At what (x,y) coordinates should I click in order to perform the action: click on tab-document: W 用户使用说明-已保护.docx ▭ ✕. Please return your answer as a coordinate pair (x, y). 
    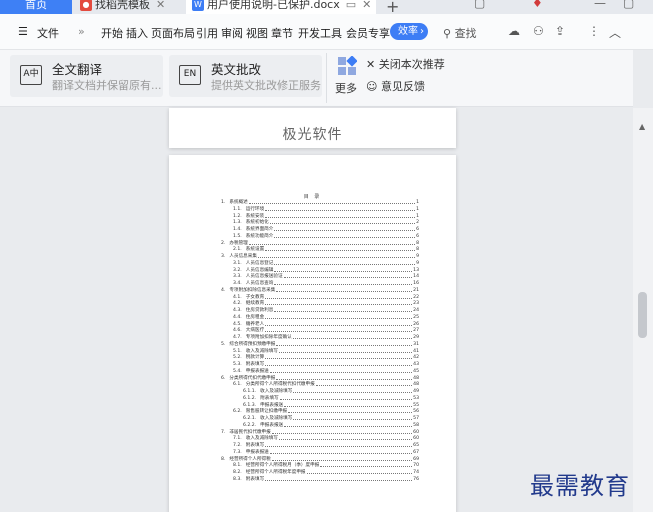
    Looking at the image, I should click on (281, 7).